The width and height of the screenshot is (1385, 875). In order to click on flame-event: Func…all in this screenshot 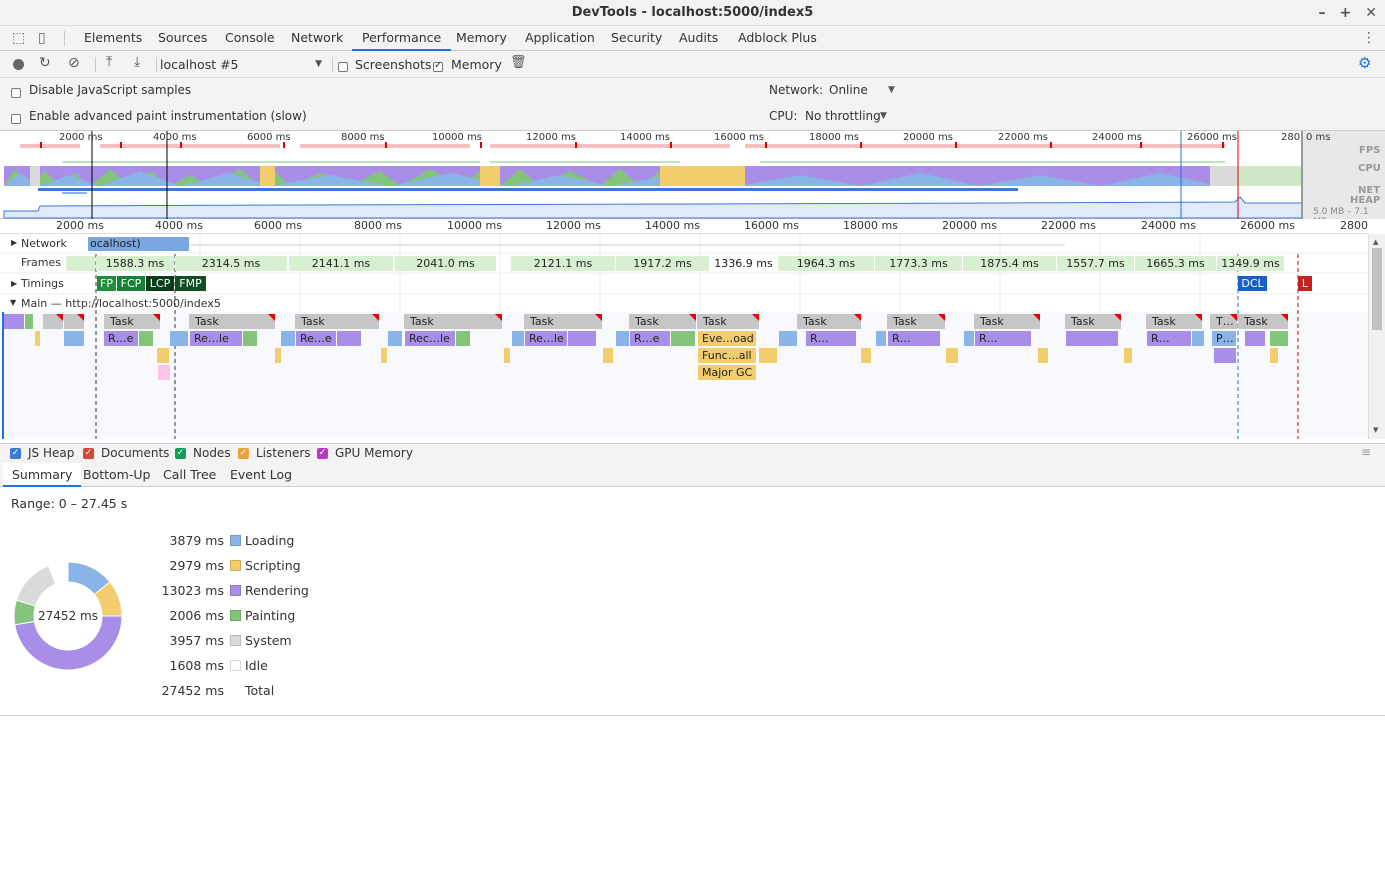, I will do `click(727, 355)`.